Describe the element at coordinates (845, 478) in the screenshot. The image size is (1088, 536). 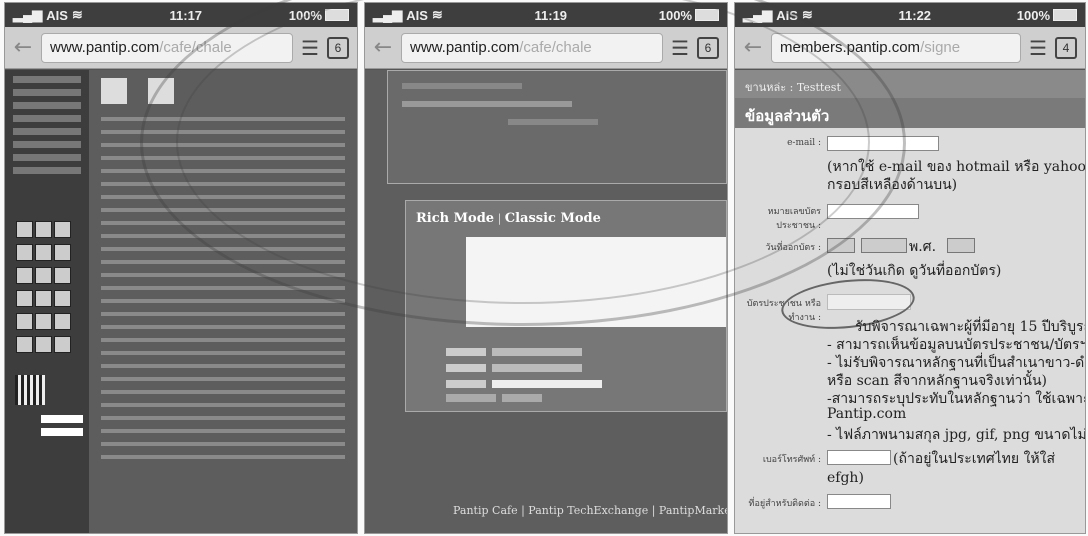
I see `phone-note-2: efgh)` at that location.